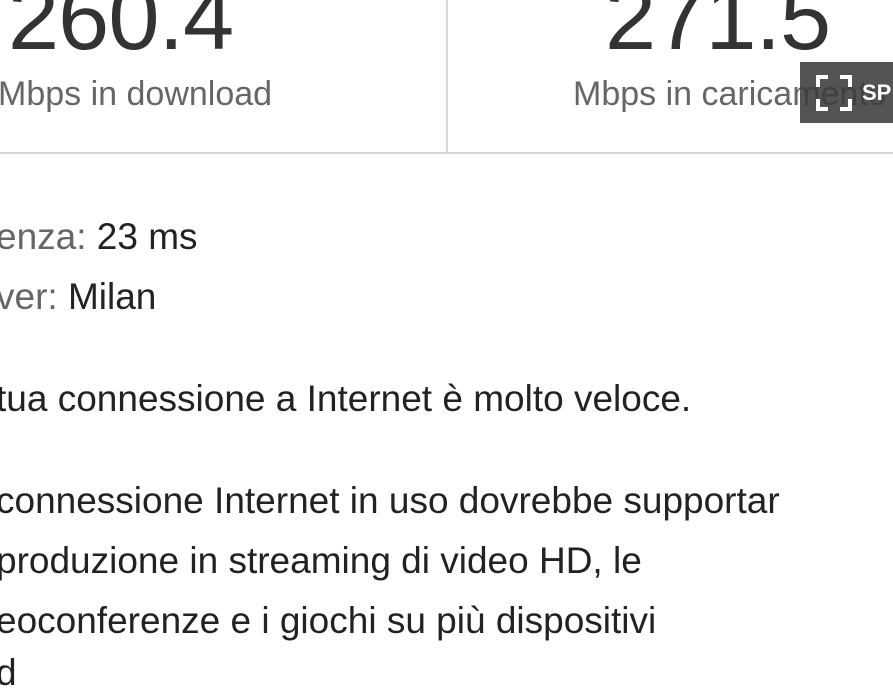 This screenshot has height=693, width=893. I want to click on description-line: d, so click(8, 672).